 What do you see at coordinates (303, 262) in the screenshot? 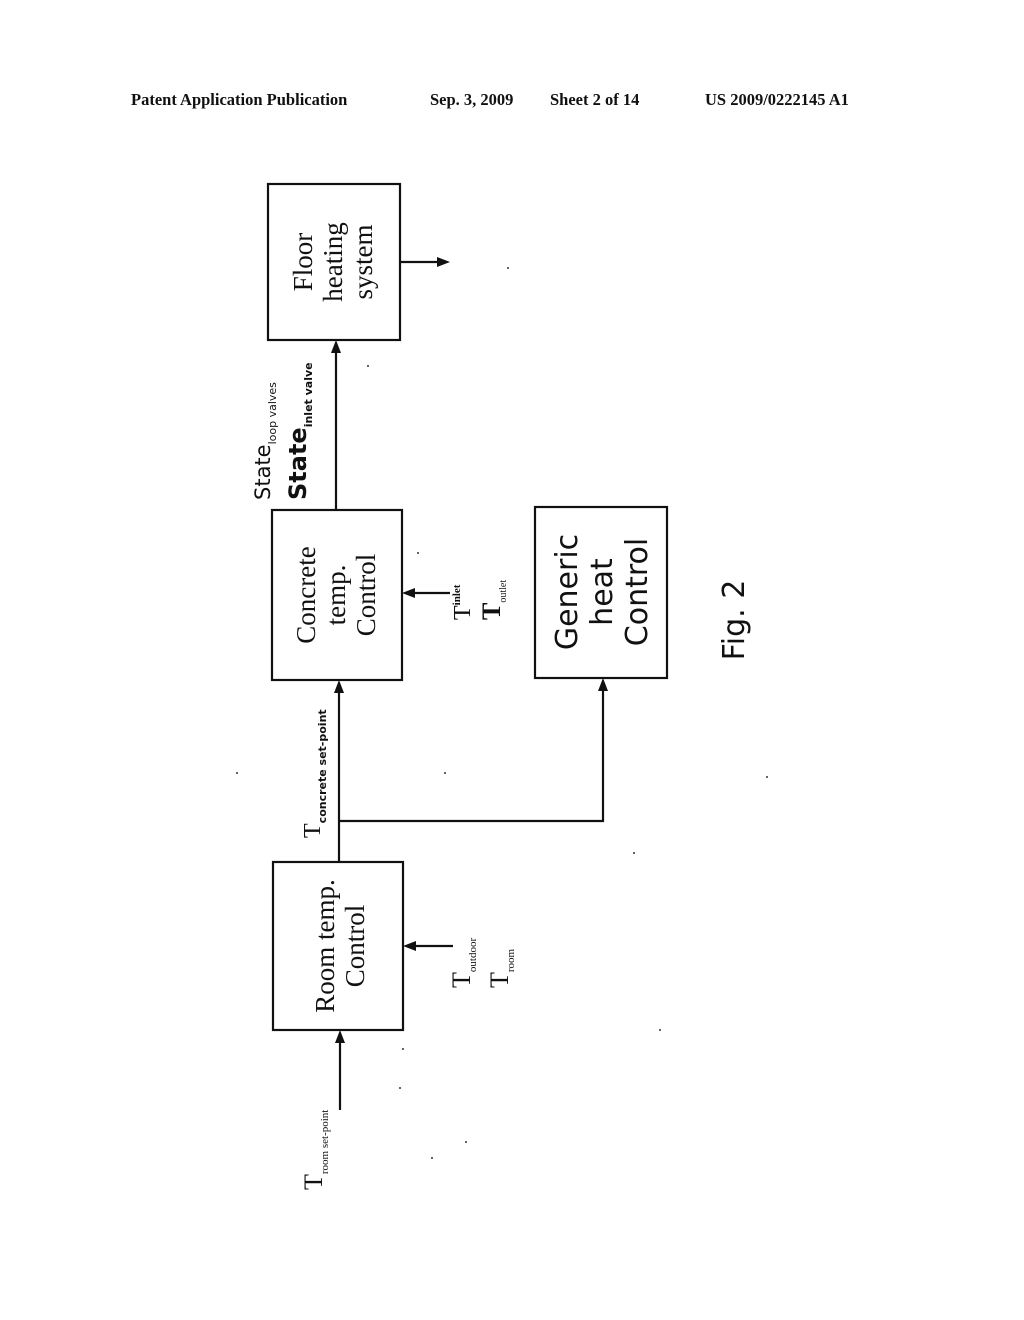
I see `svg-text: Floor` at bounding box center [303, 262].